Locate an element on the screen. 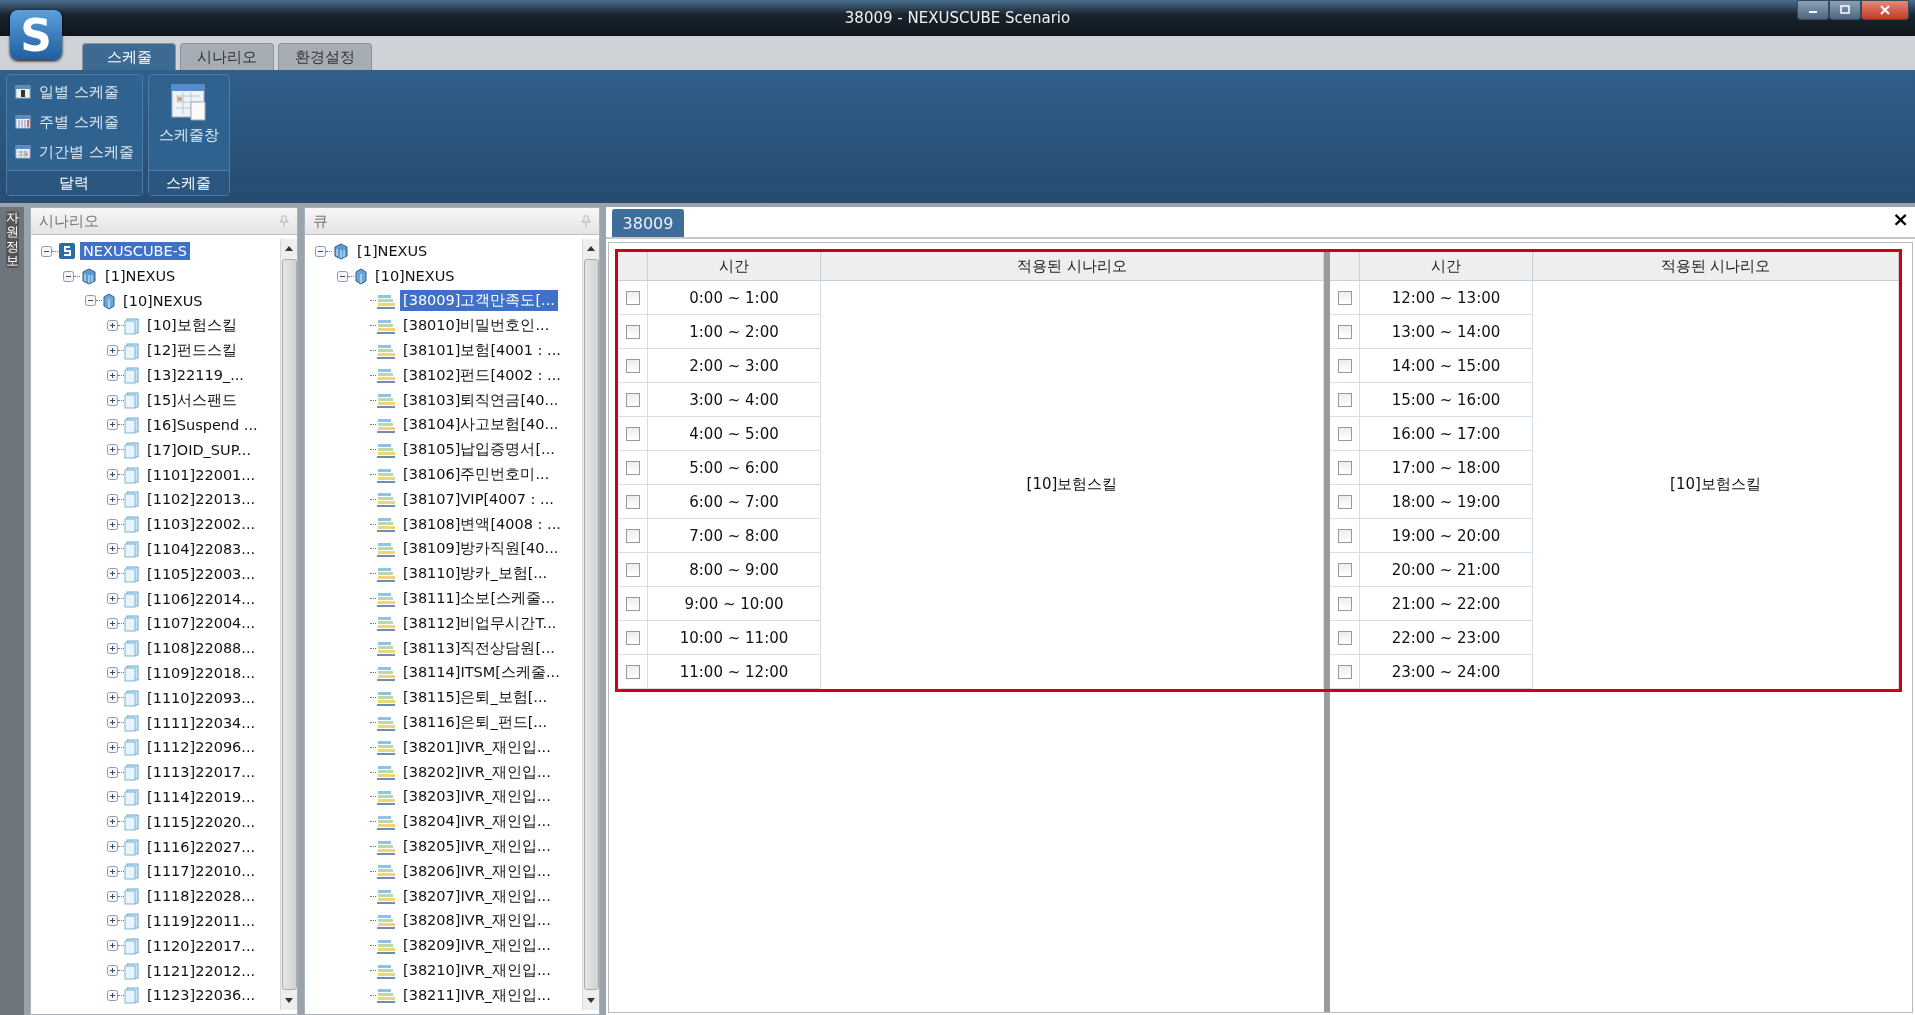  tree-item: NEXUSCUBE-S is located at coordinates (135, 251).